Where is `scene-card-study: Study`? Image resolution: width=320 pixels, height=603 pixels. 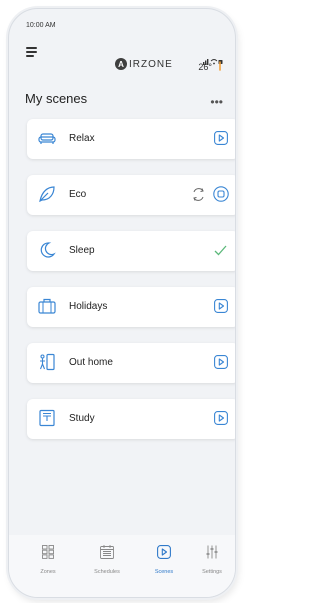
scene-card-study: Study is located at coordinates (131, 419).